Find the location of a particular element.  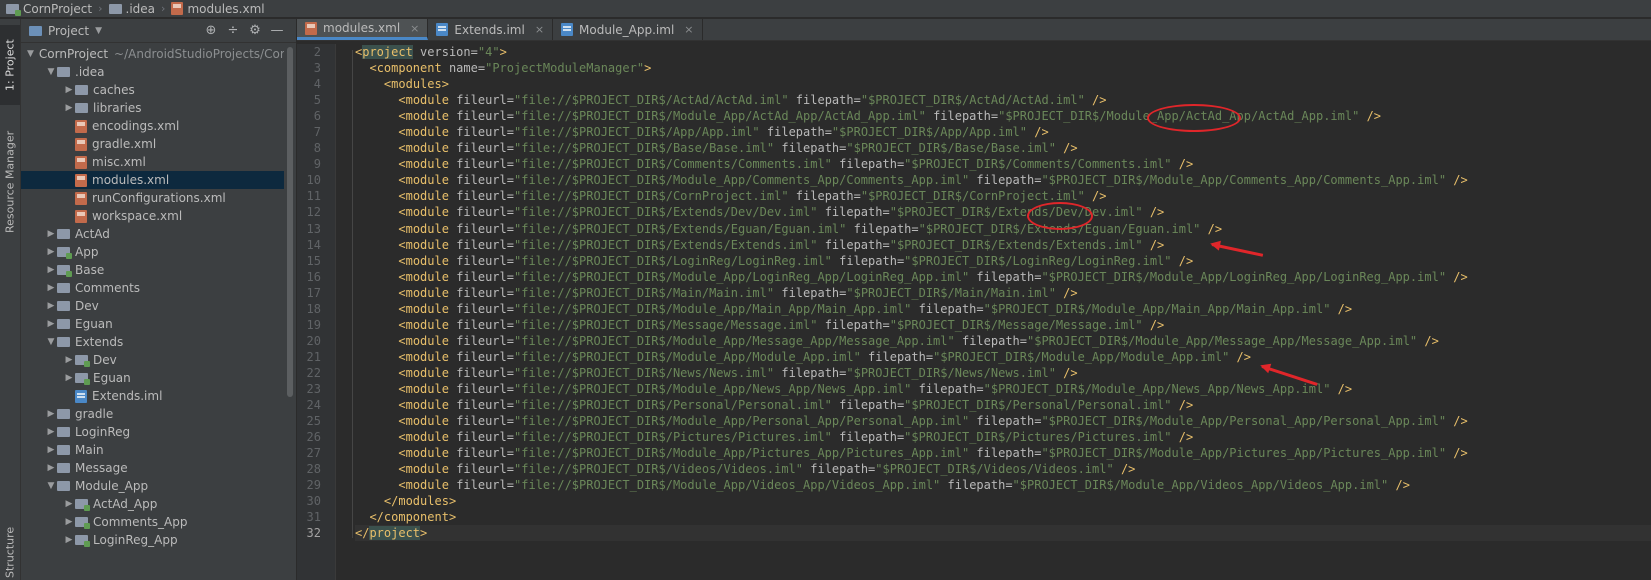

line-number: 6 is located at coordinates (317, 116).